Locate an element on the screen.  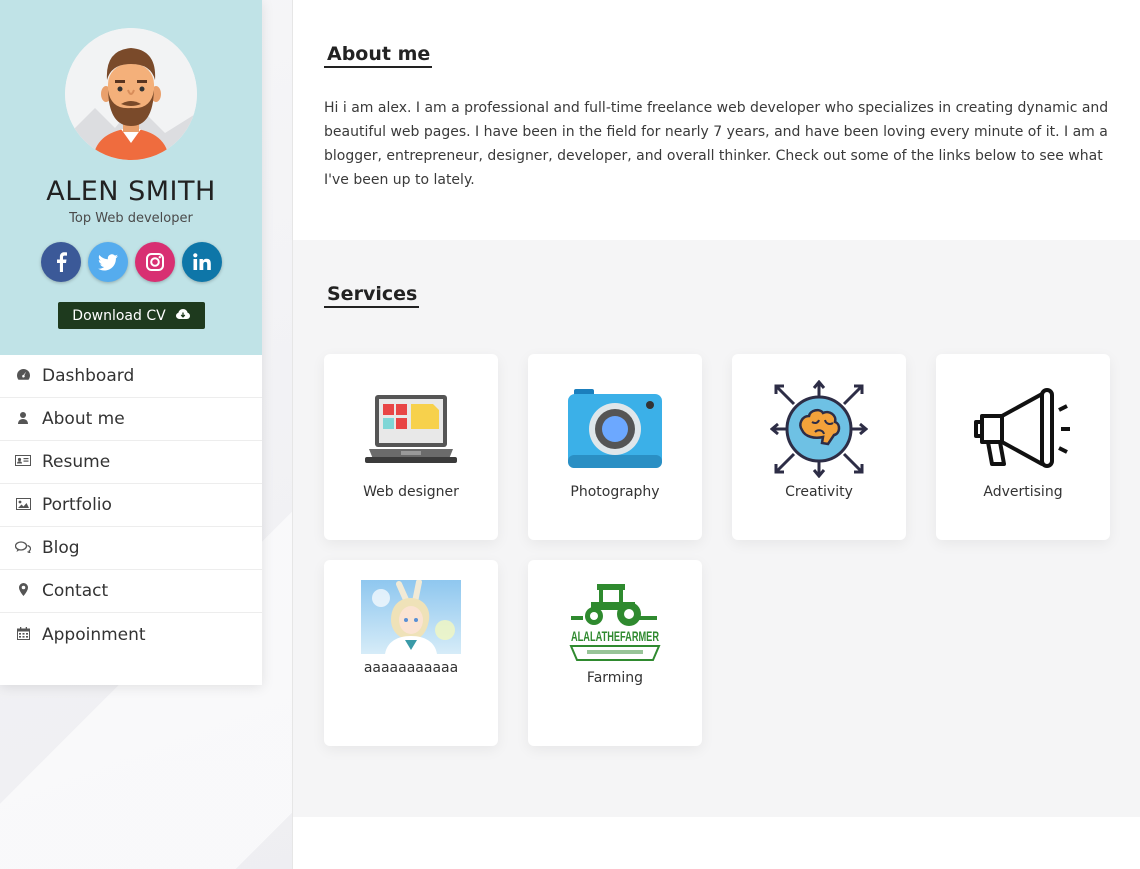
service-label: aaaaaaaaaaa is located at coordinates (411, 668).